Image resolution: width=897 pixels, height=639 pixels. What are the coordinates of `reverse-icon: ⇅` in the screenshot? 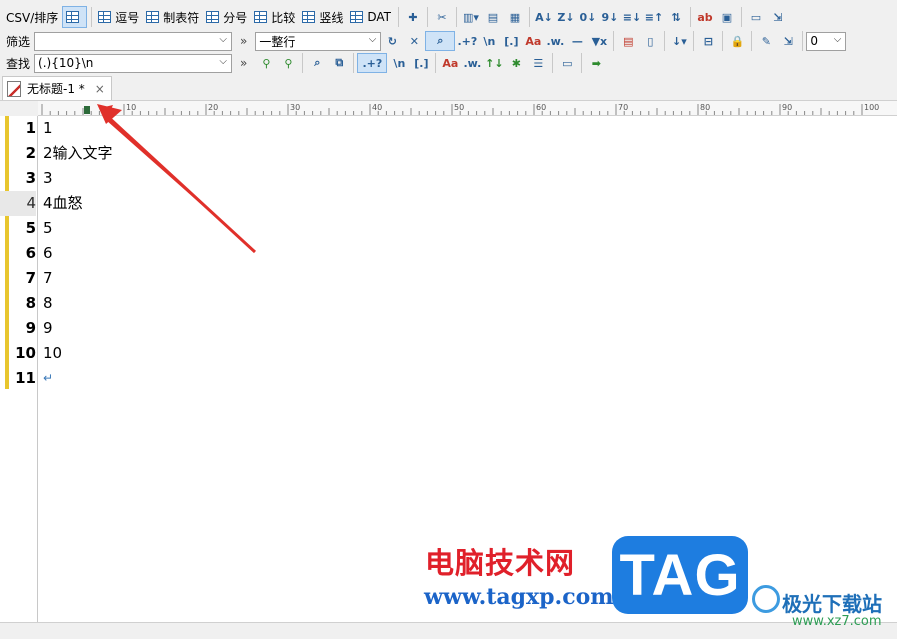 It's located at (676, 17).